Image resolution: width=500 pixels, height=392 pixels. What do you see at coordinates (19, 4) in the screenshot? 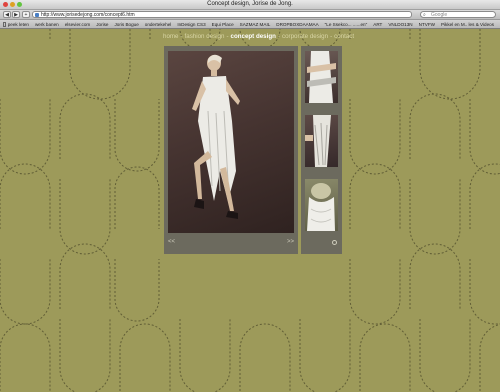
I see `zoom-window-icon` at bounding box center [19, 4].